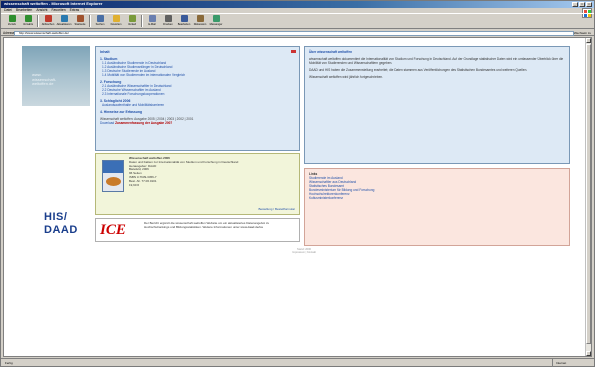  I want to click on his-logo-text: HIS/, so click(56, 217).